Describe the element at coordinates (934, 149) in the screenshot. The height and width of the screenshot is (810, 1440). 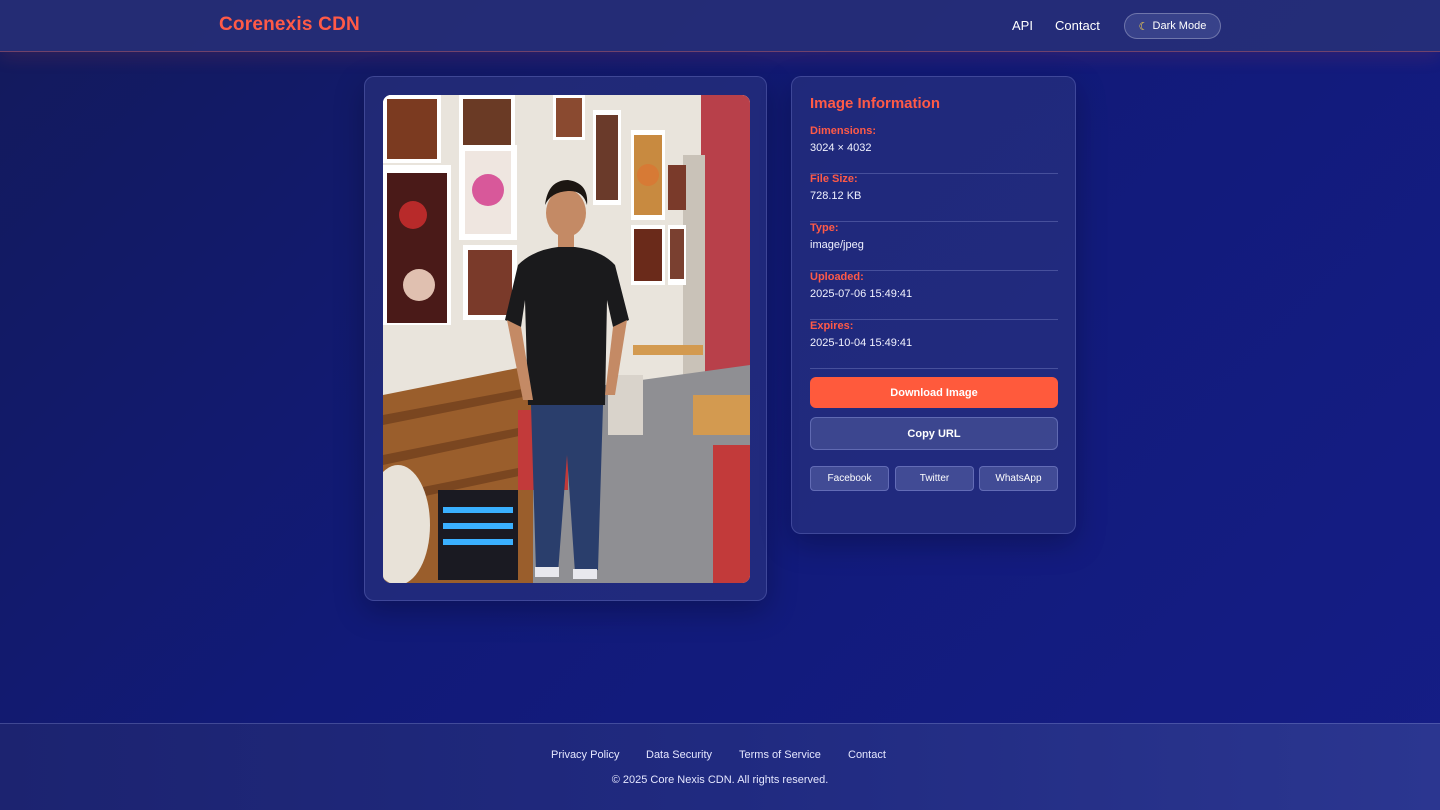
I see `dimensions-field: Dimensions: 3024 × 4032` at that location.